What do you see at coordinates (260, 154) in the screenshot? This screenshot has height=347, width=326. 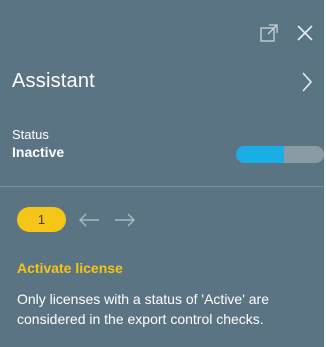 I see `status-progress-fill` at bounding box center [260, 154].